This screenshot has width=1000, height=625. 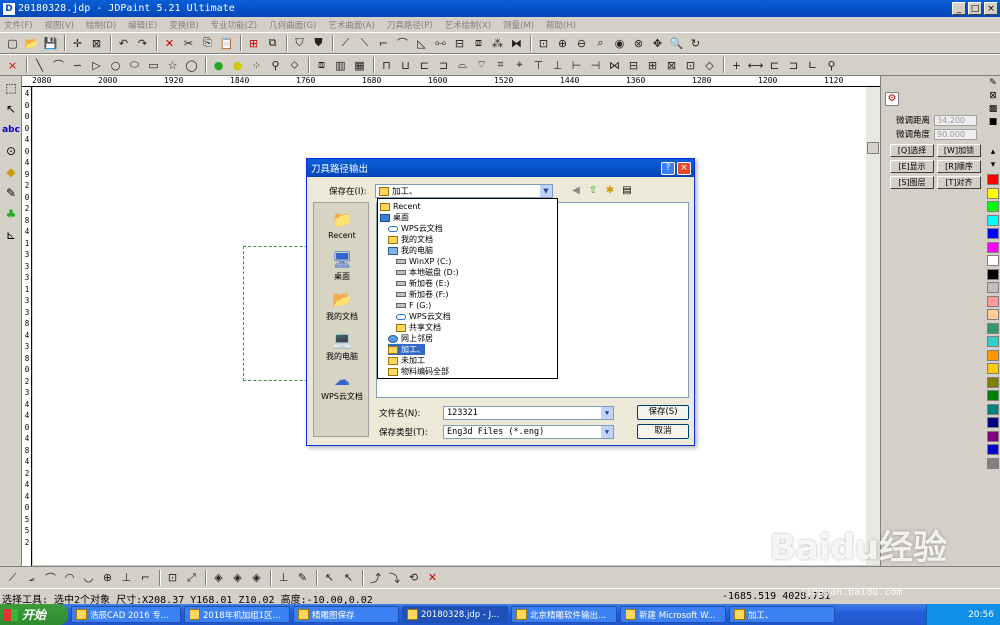 I want to click on filetype-select: Eng3d Files (*.eng) ▼, so click(x=528, y=432).